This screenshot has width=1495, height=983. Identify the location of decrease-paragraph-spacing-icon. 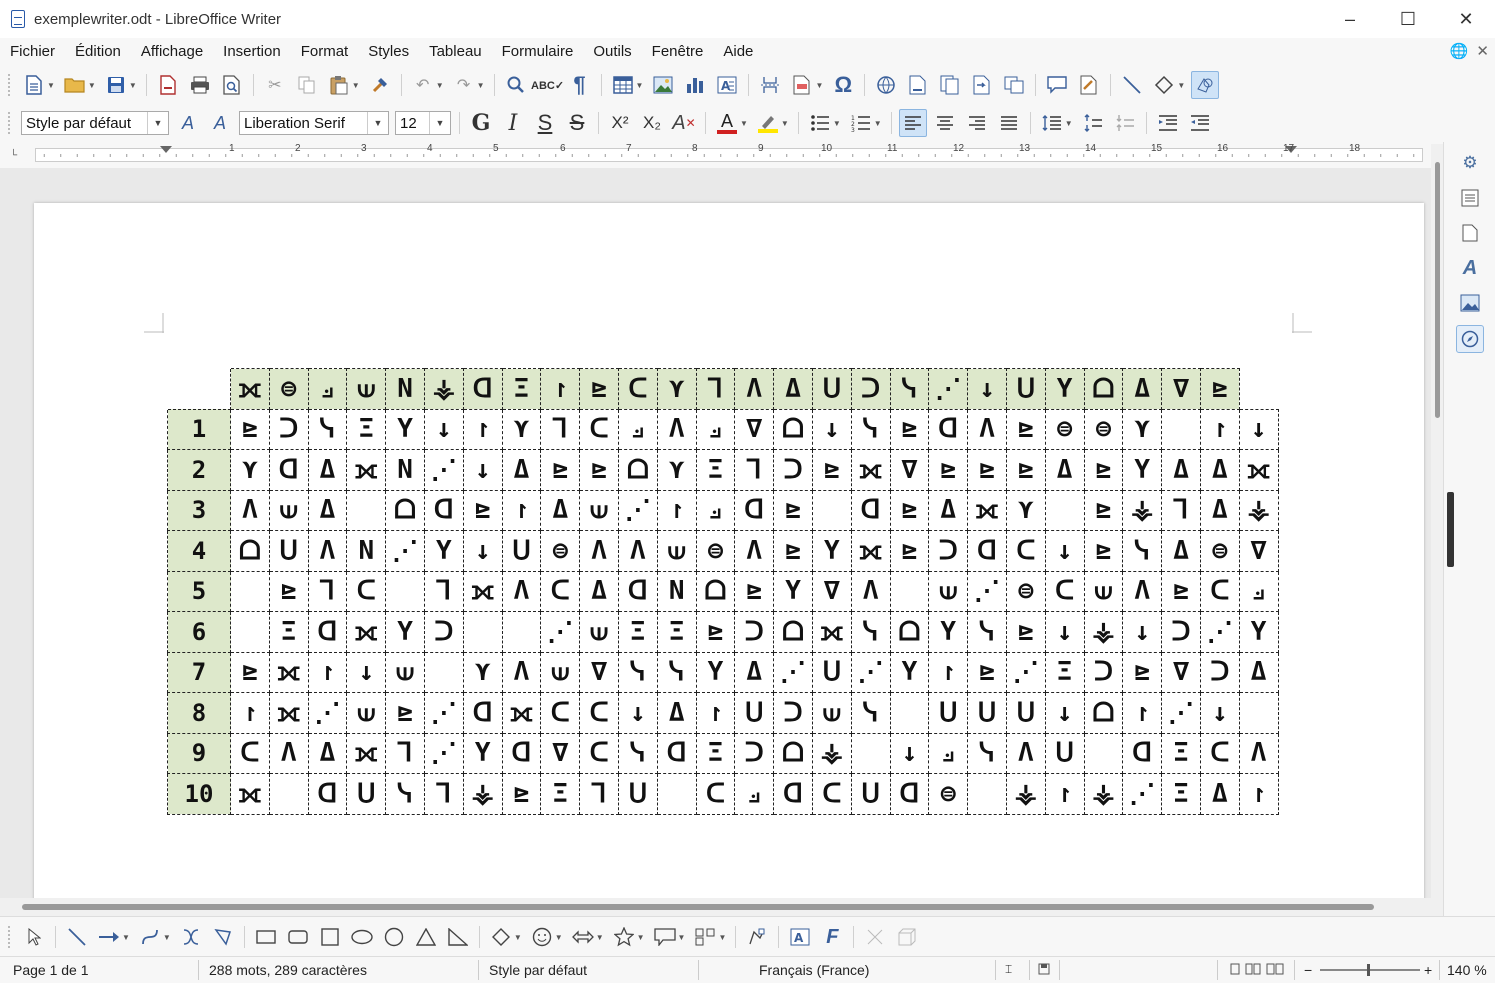
(1125, 123).